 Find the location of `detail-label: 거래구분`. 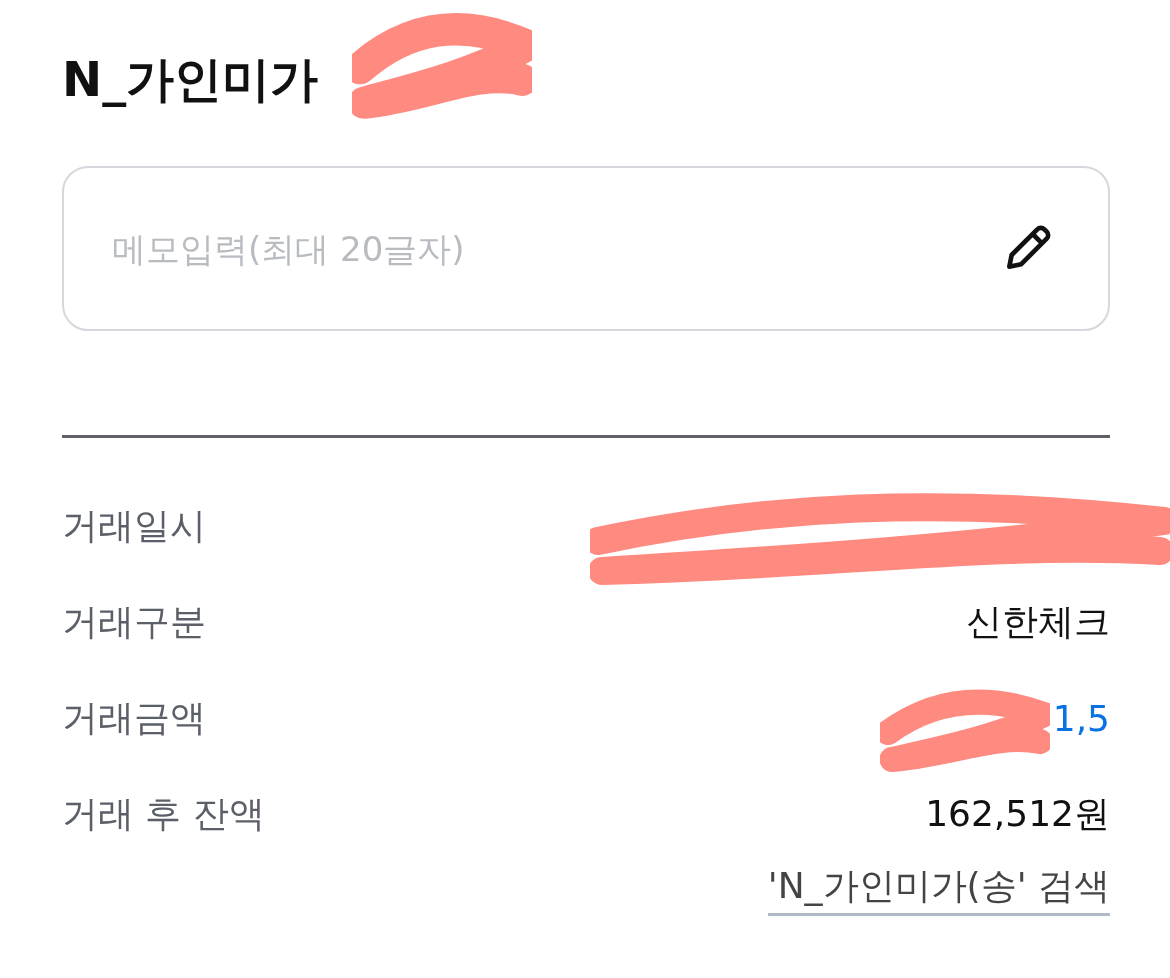

detail-label: 거래구분 is located at coordinates (134, 621).